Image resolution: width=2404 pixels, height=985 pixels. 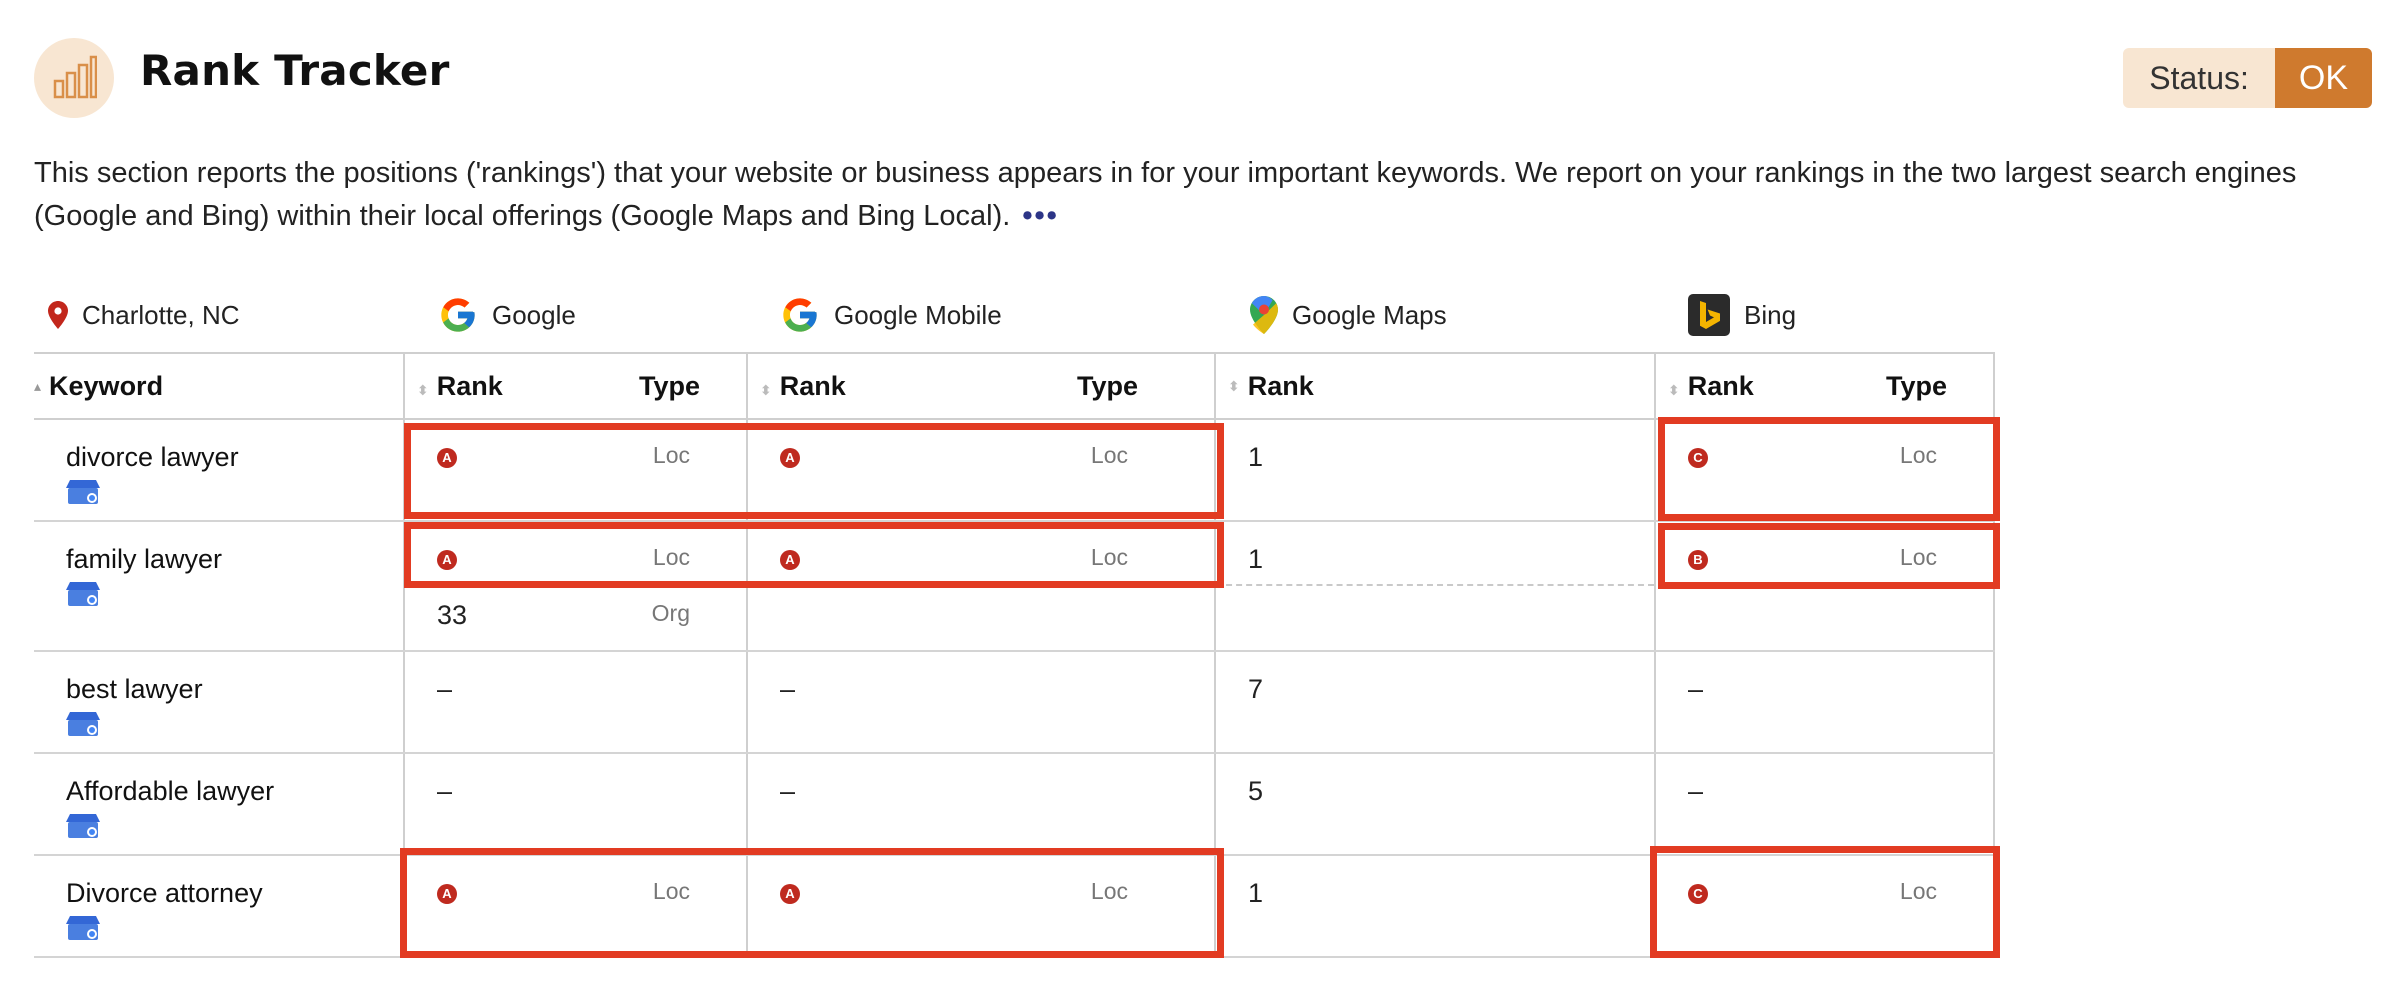 What do you see at coordinates (219, 702) in the screenshot?
I see `keyword-cell: best lawyer` at bounding box center [219, 702].